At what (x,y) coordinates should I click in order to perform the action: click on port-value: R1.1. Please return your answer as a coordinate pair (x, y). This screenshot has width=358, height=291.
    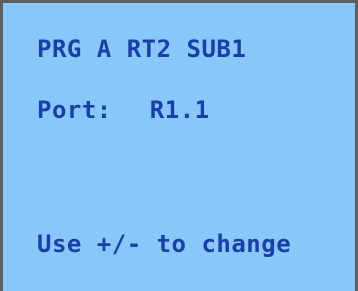
    Looking at the image, I should click on (179, 110).